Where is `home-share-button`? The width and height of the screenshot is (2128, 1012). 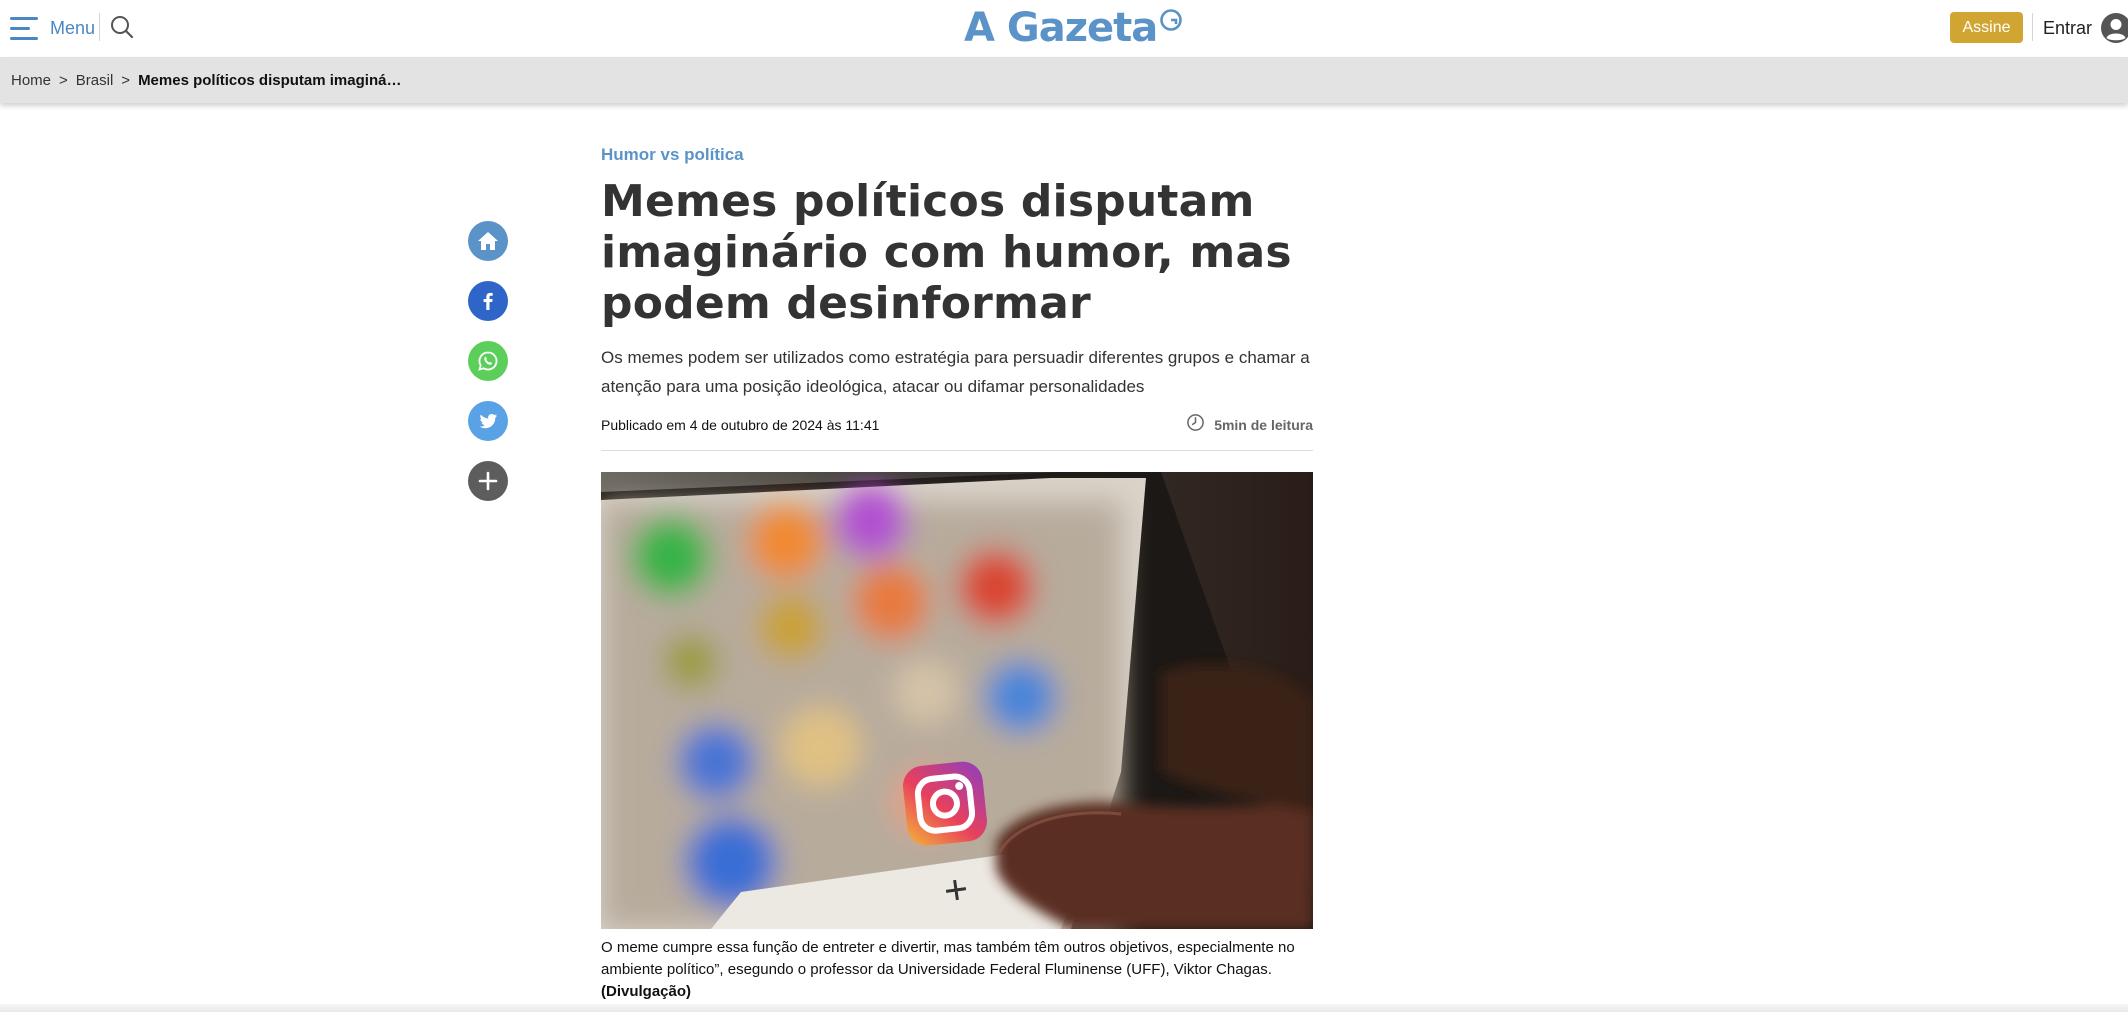
home-share-button is located at coordinates (488, 241).